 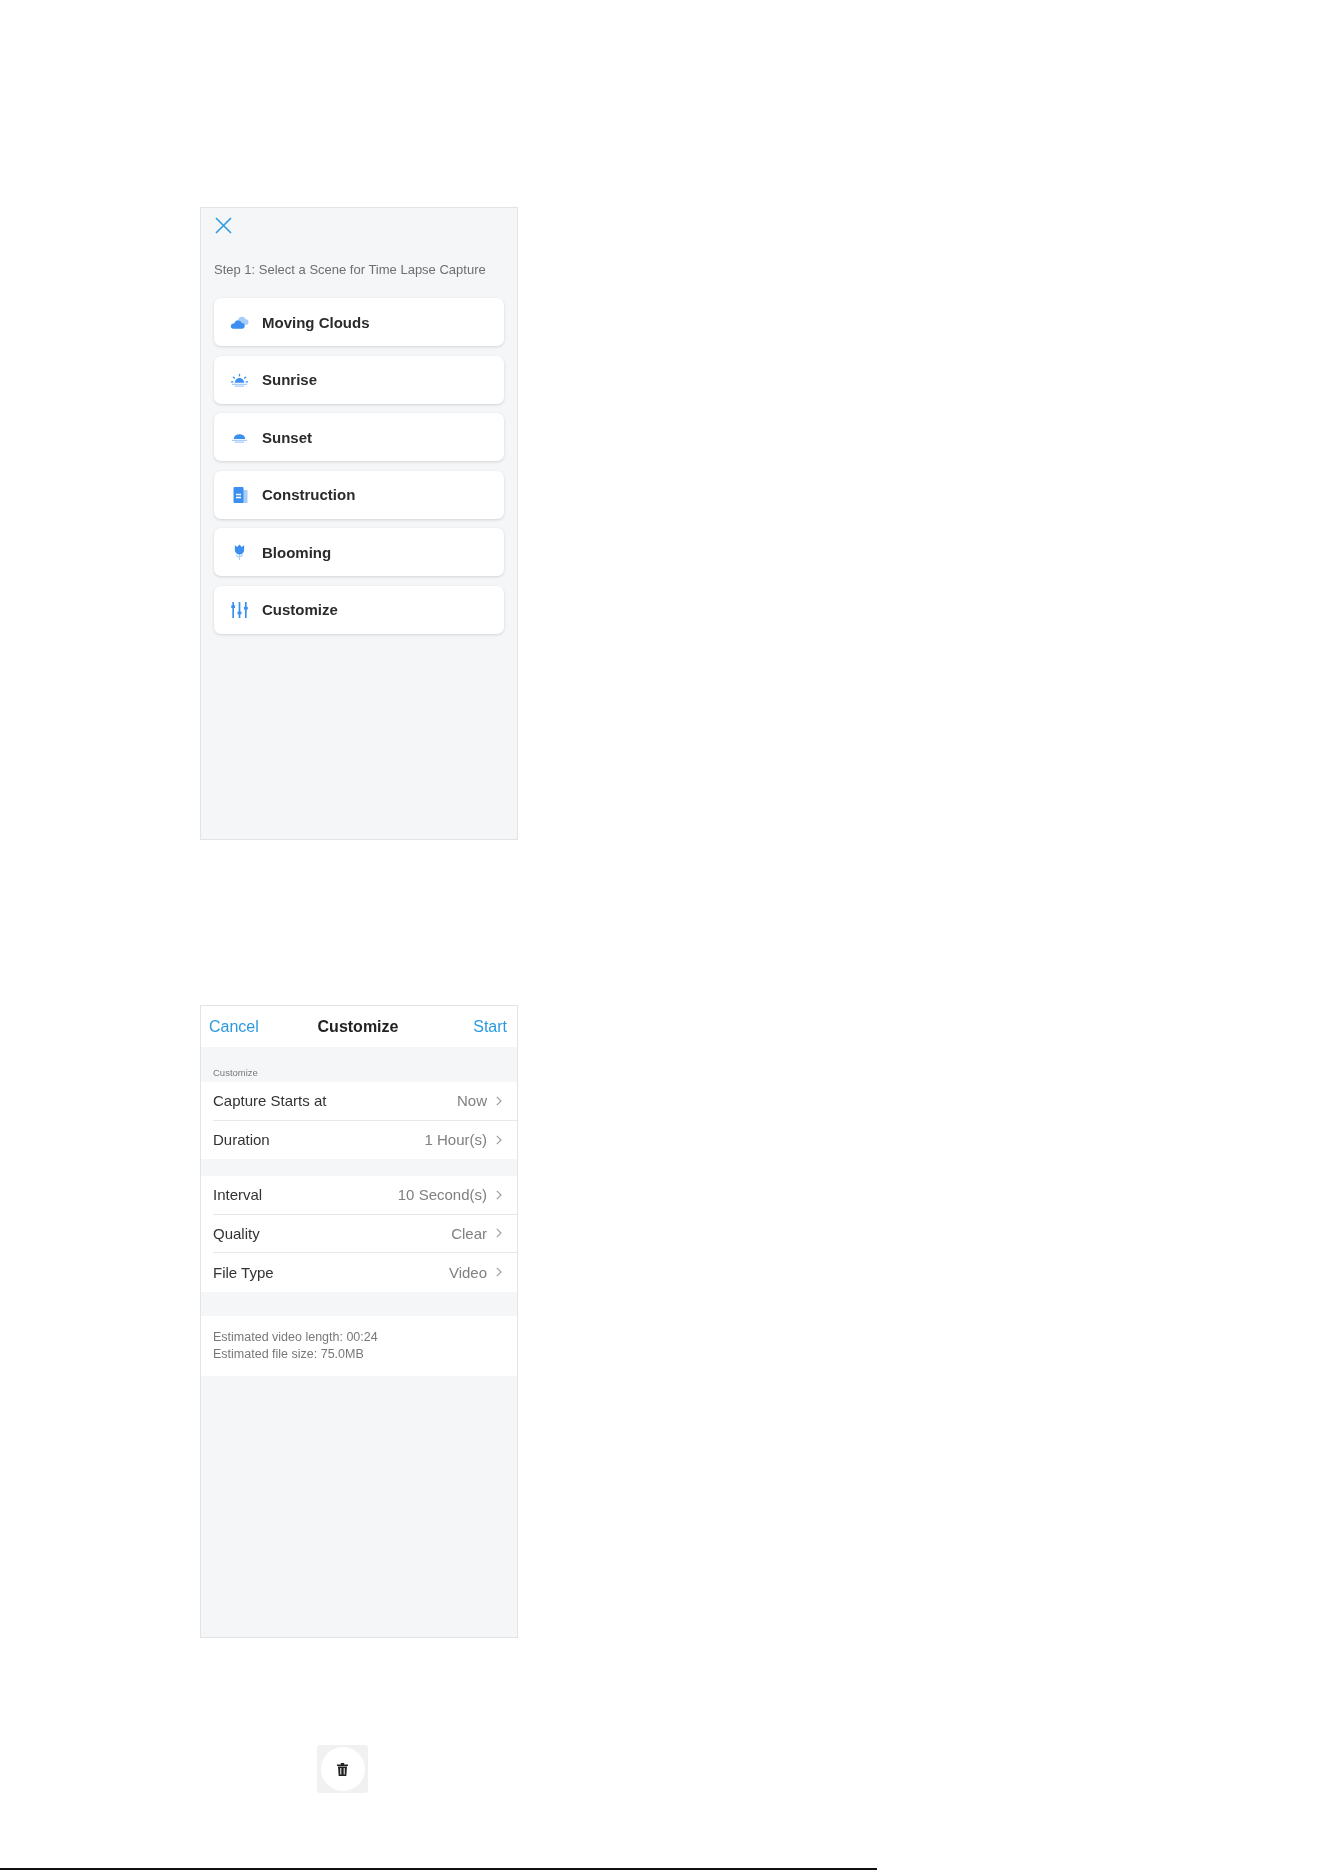 What do you see at coordinates (359, 437) in the screenshot?
I see `scene-card: Sunset` at bounding box center [359, 437].